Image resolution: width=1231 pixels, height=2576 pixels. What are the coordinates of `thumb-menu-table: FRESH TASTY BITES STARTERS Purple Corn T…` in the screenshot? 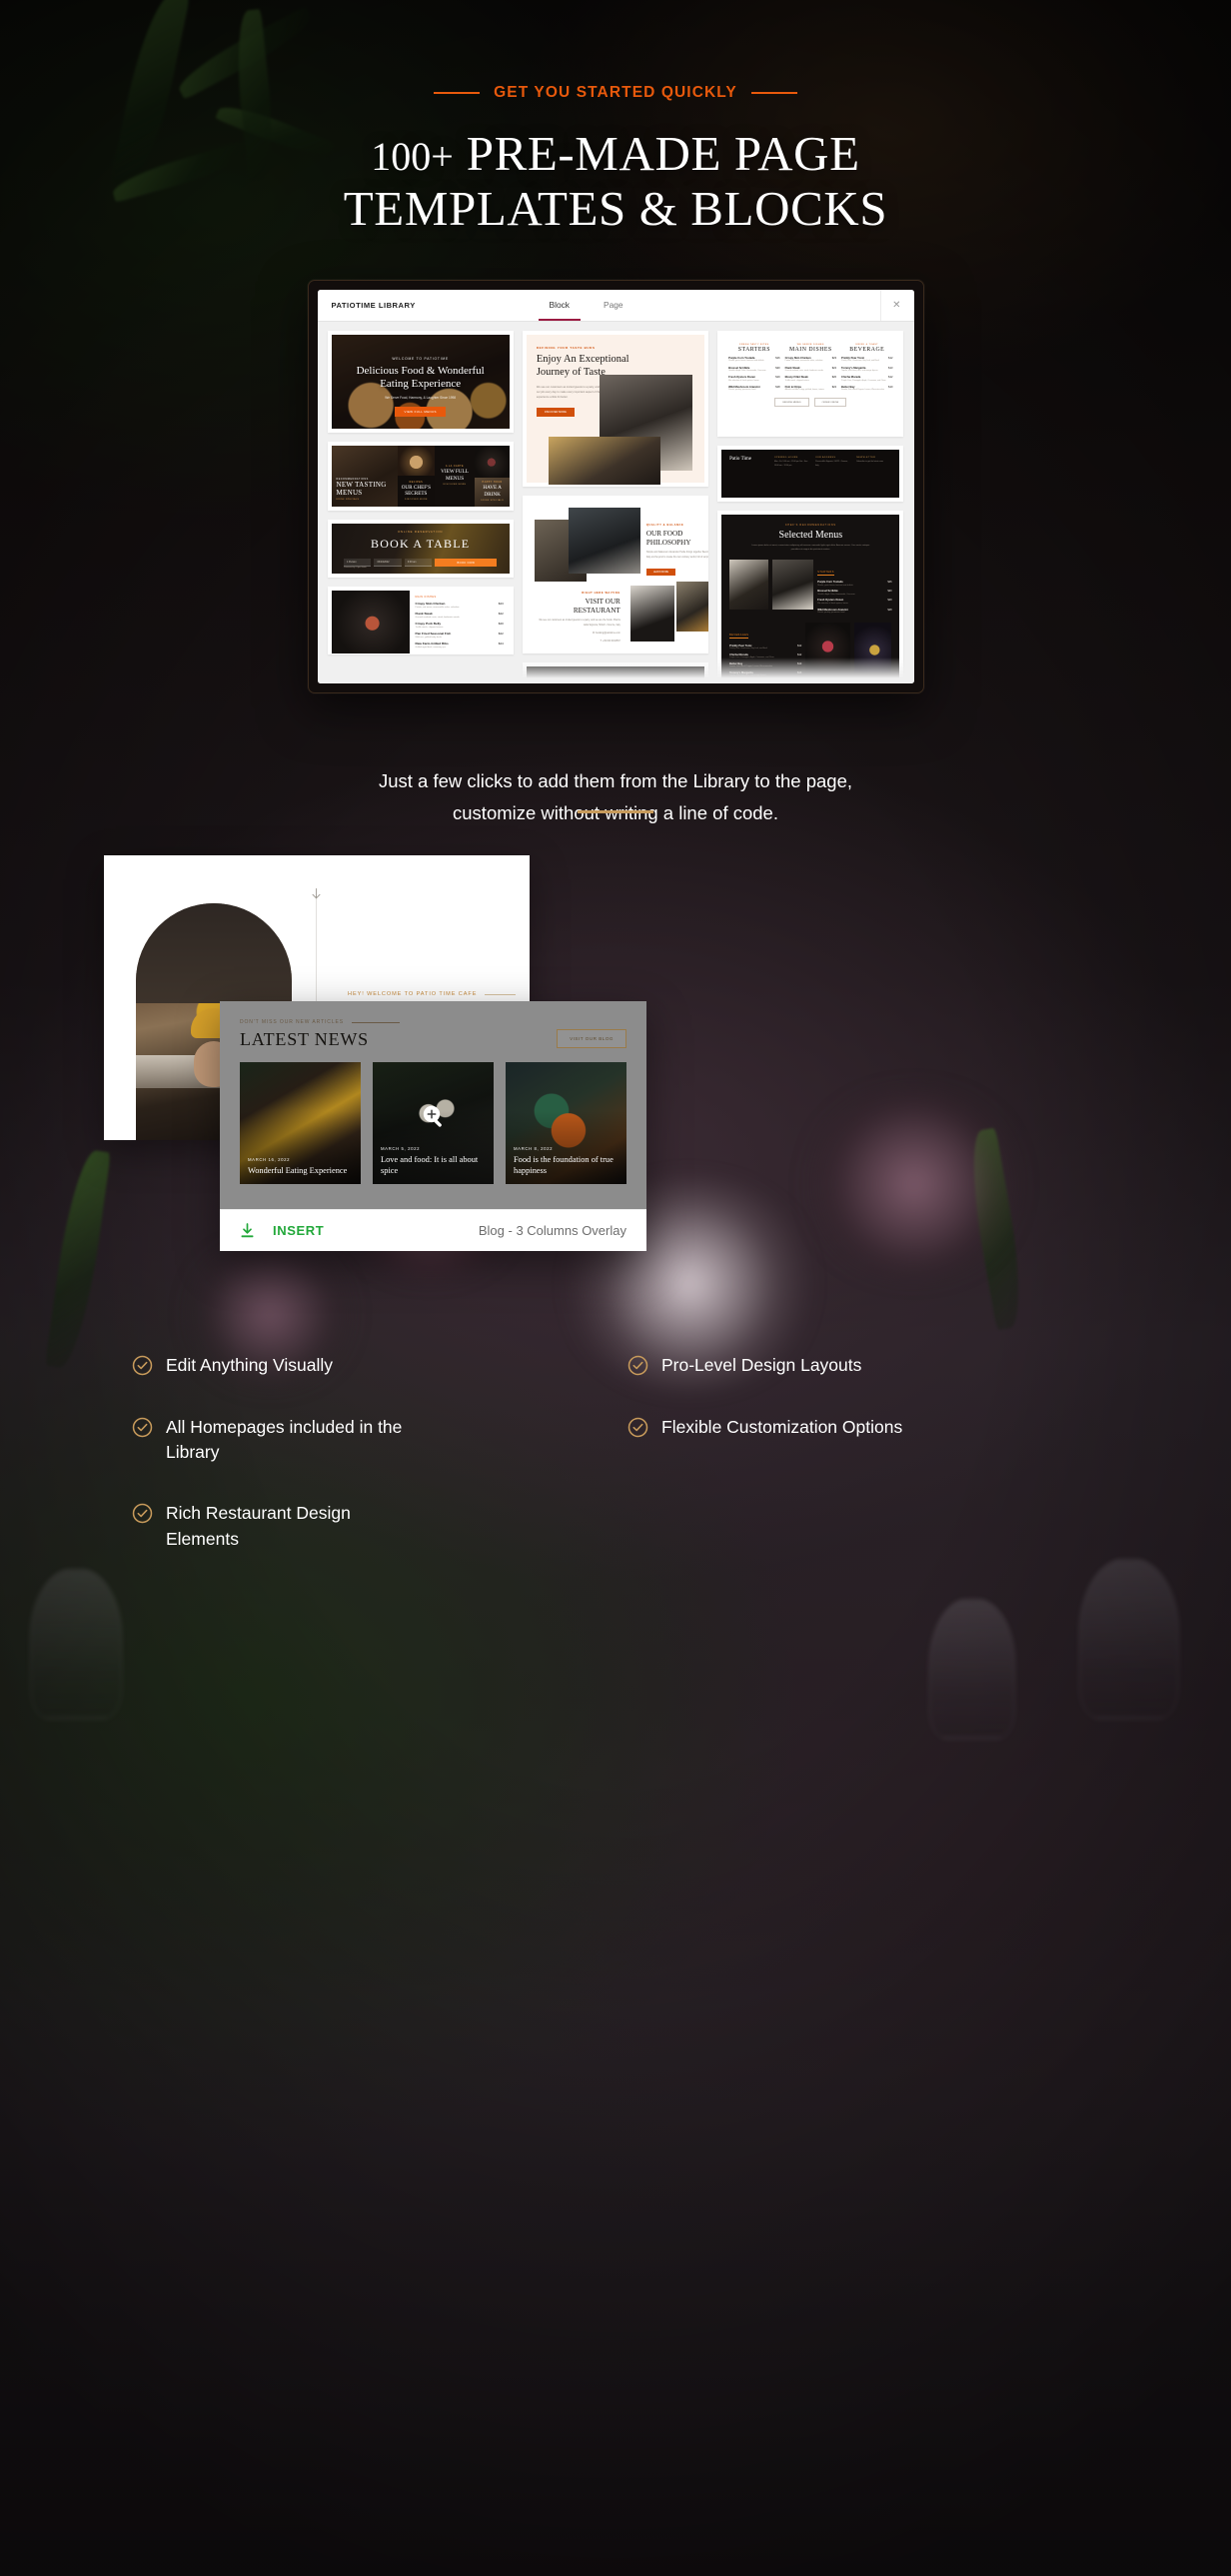 It's located at (811, 383).